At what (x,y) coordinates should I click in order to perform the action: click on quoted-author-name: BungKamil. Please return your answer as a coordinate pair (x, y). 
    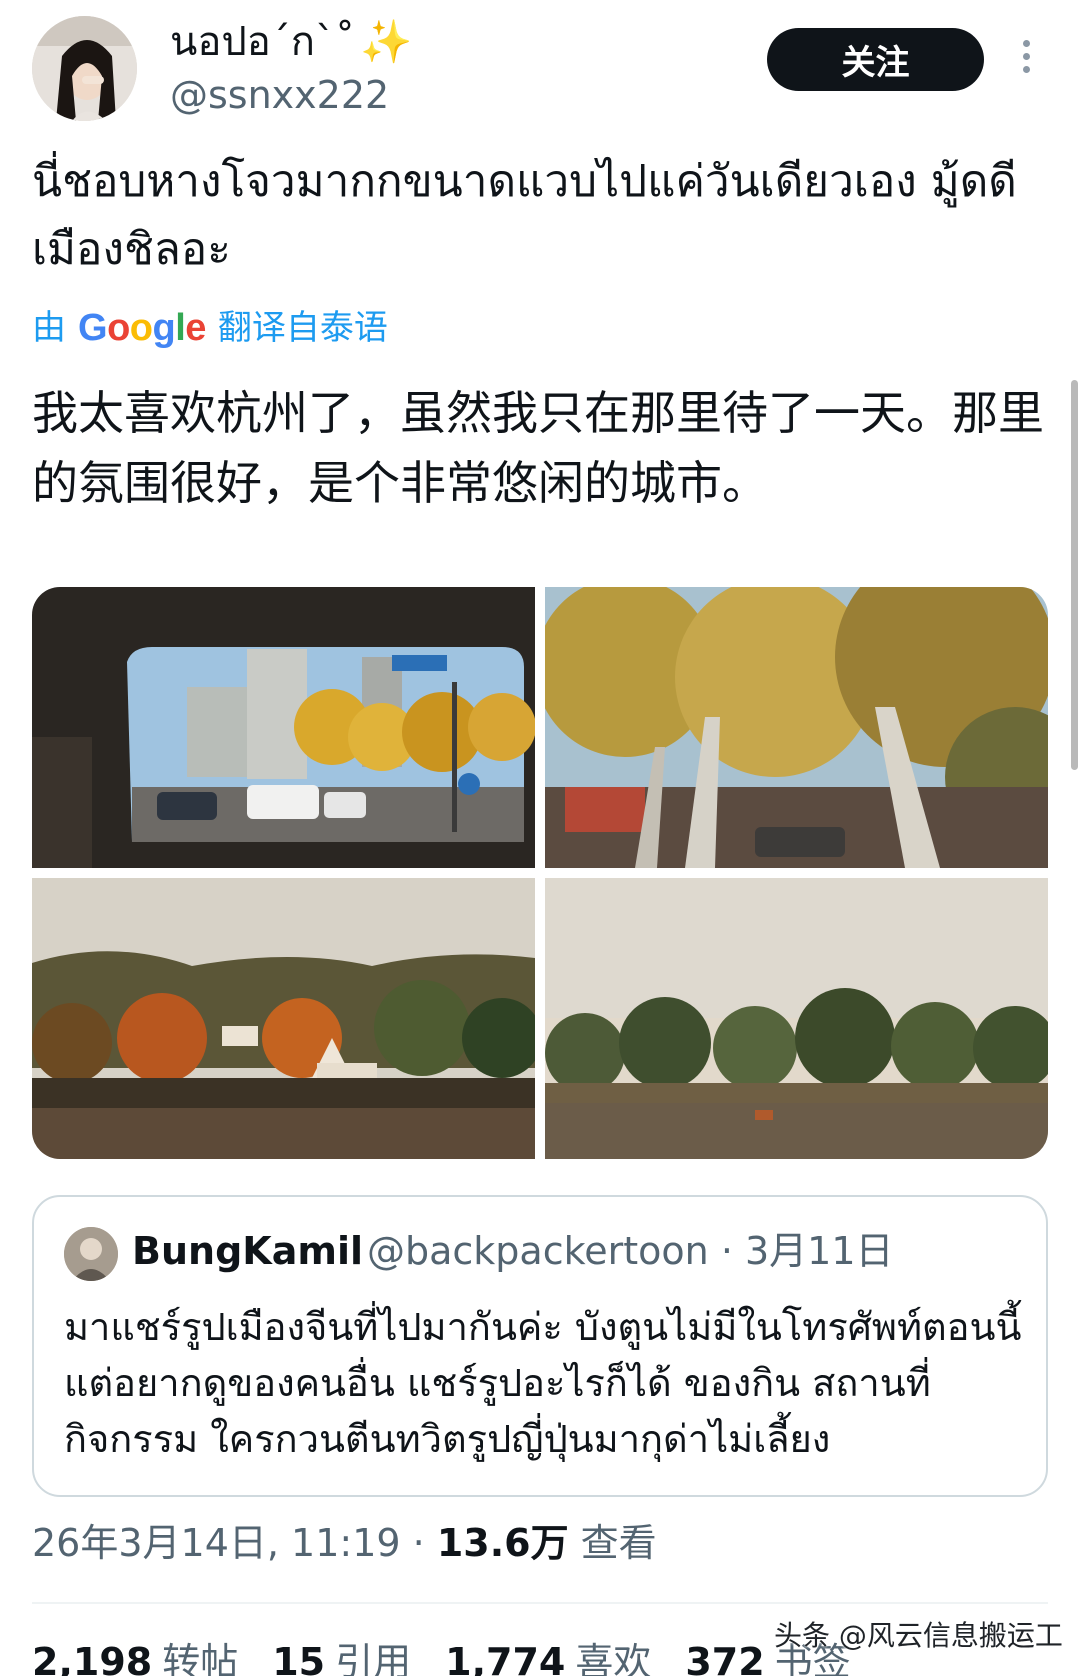
    Looking at the image, I should click on (247, 1251).